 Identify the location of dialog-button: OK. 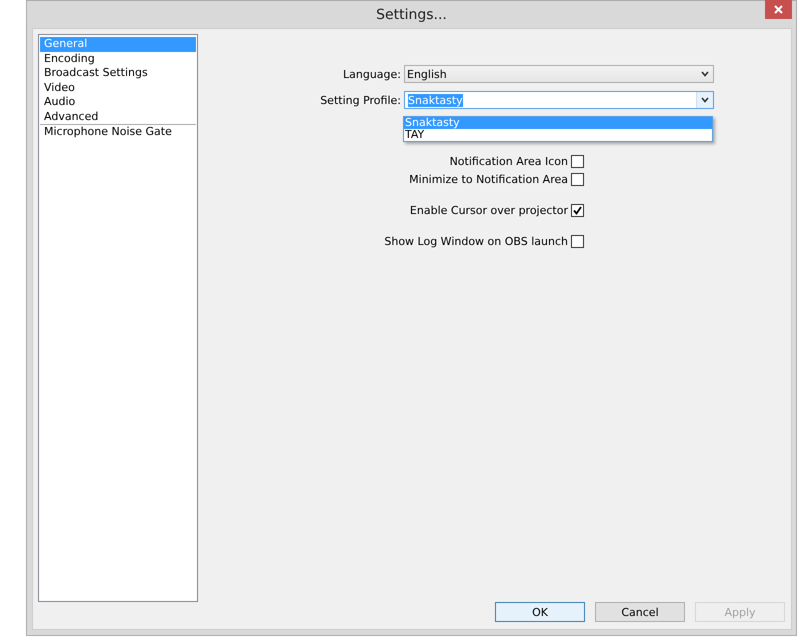
(540, 612).